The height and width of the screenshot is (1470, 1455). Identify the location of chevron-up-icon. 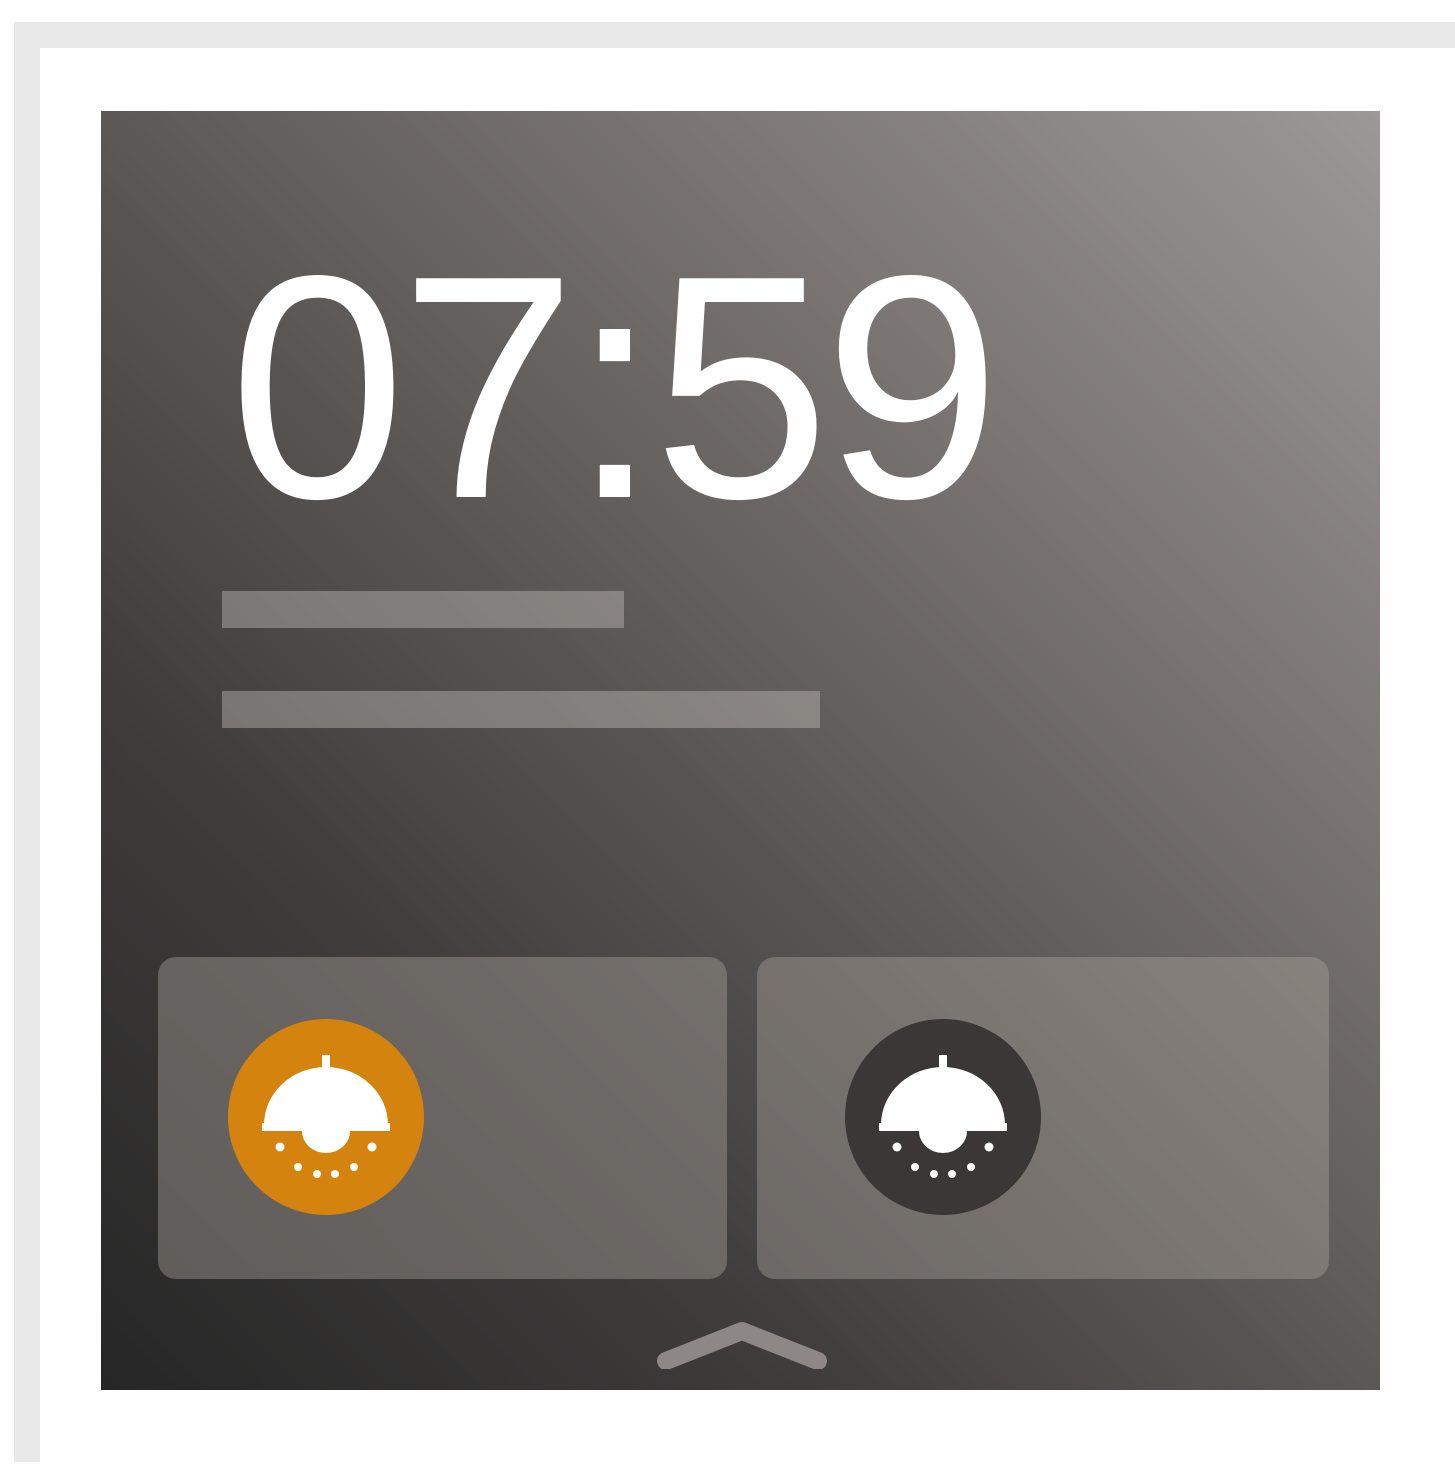
(742, 1343).